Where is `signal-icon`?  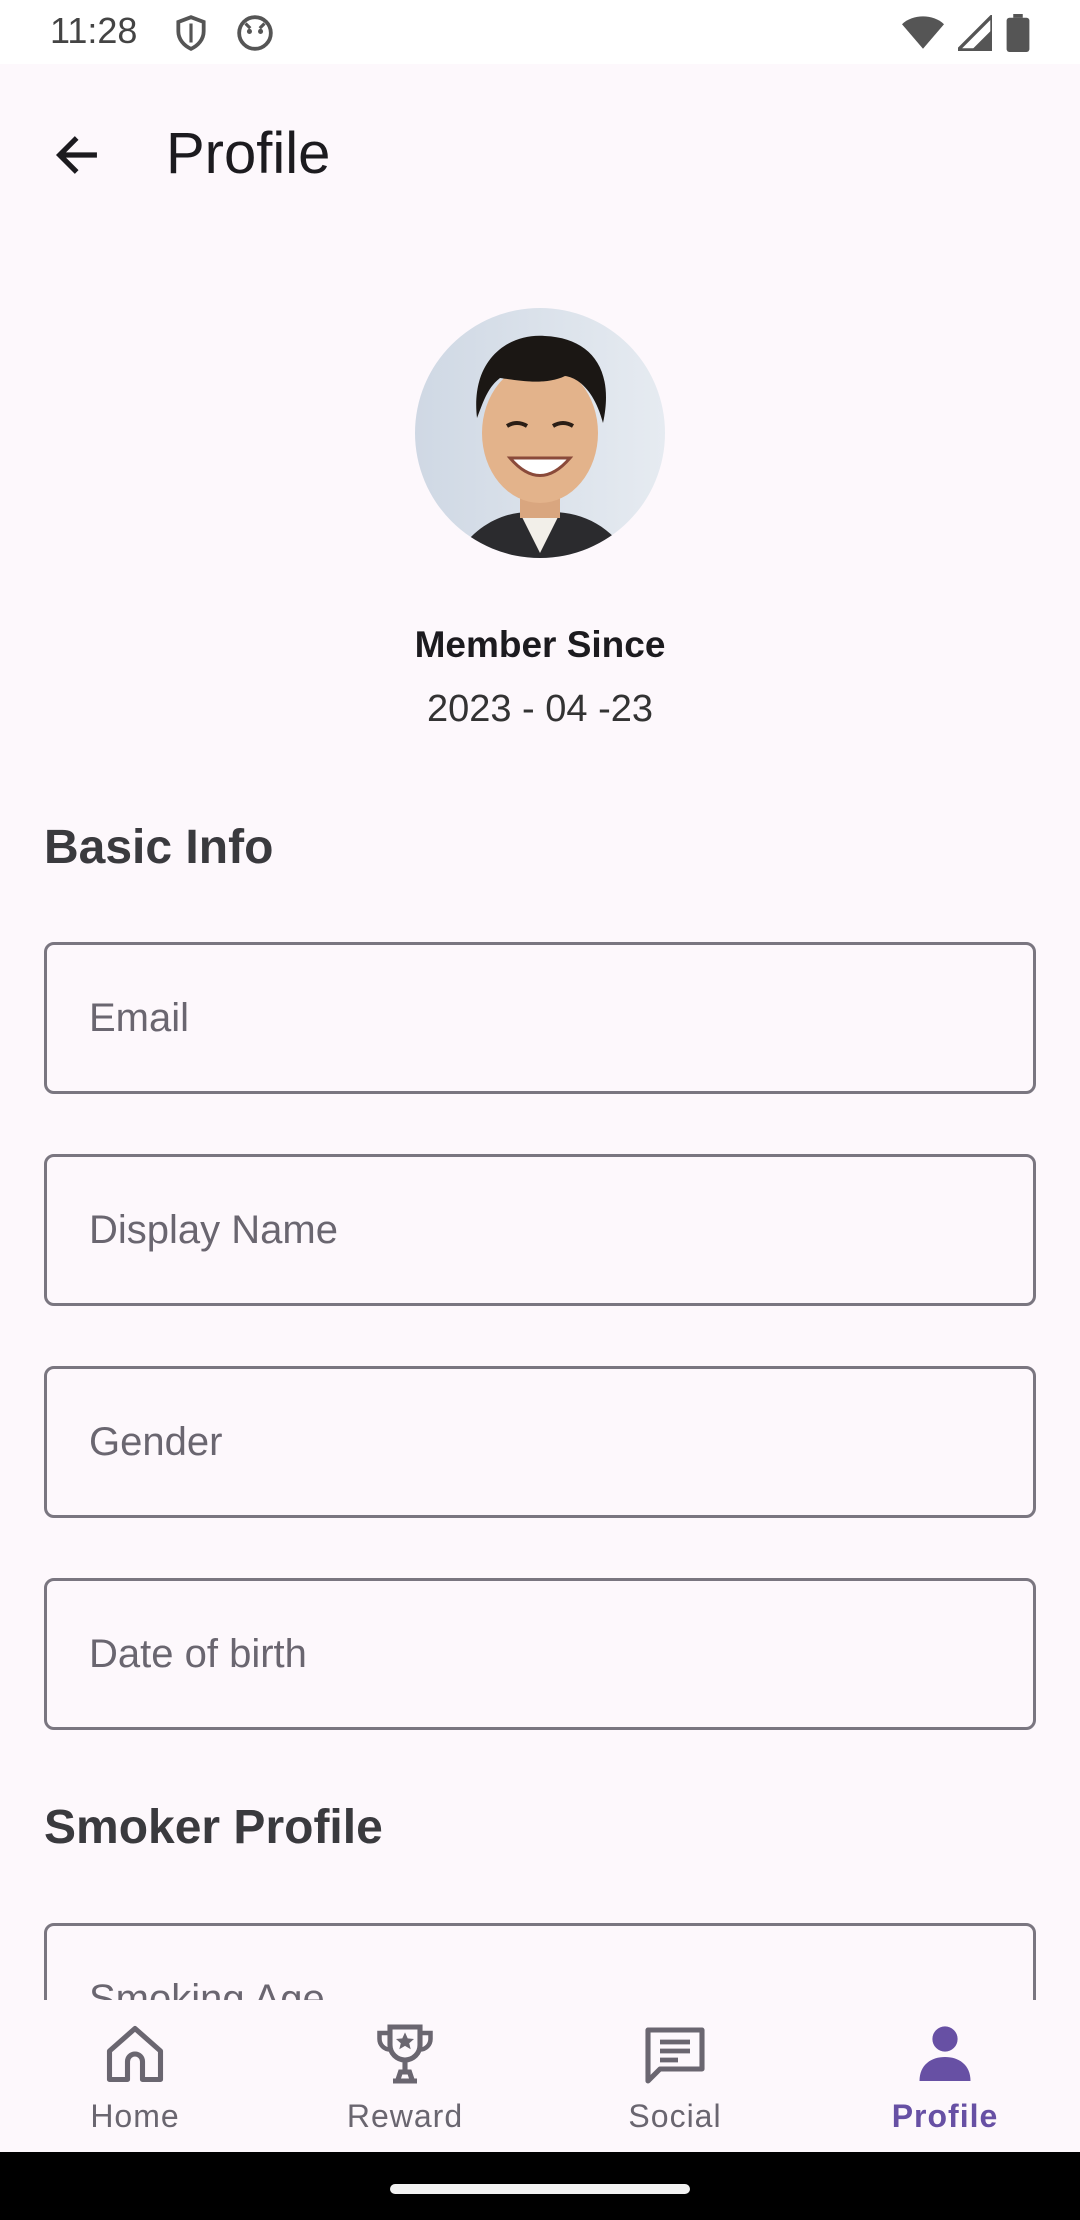
signal-icon is located at coordinates (973, 33).